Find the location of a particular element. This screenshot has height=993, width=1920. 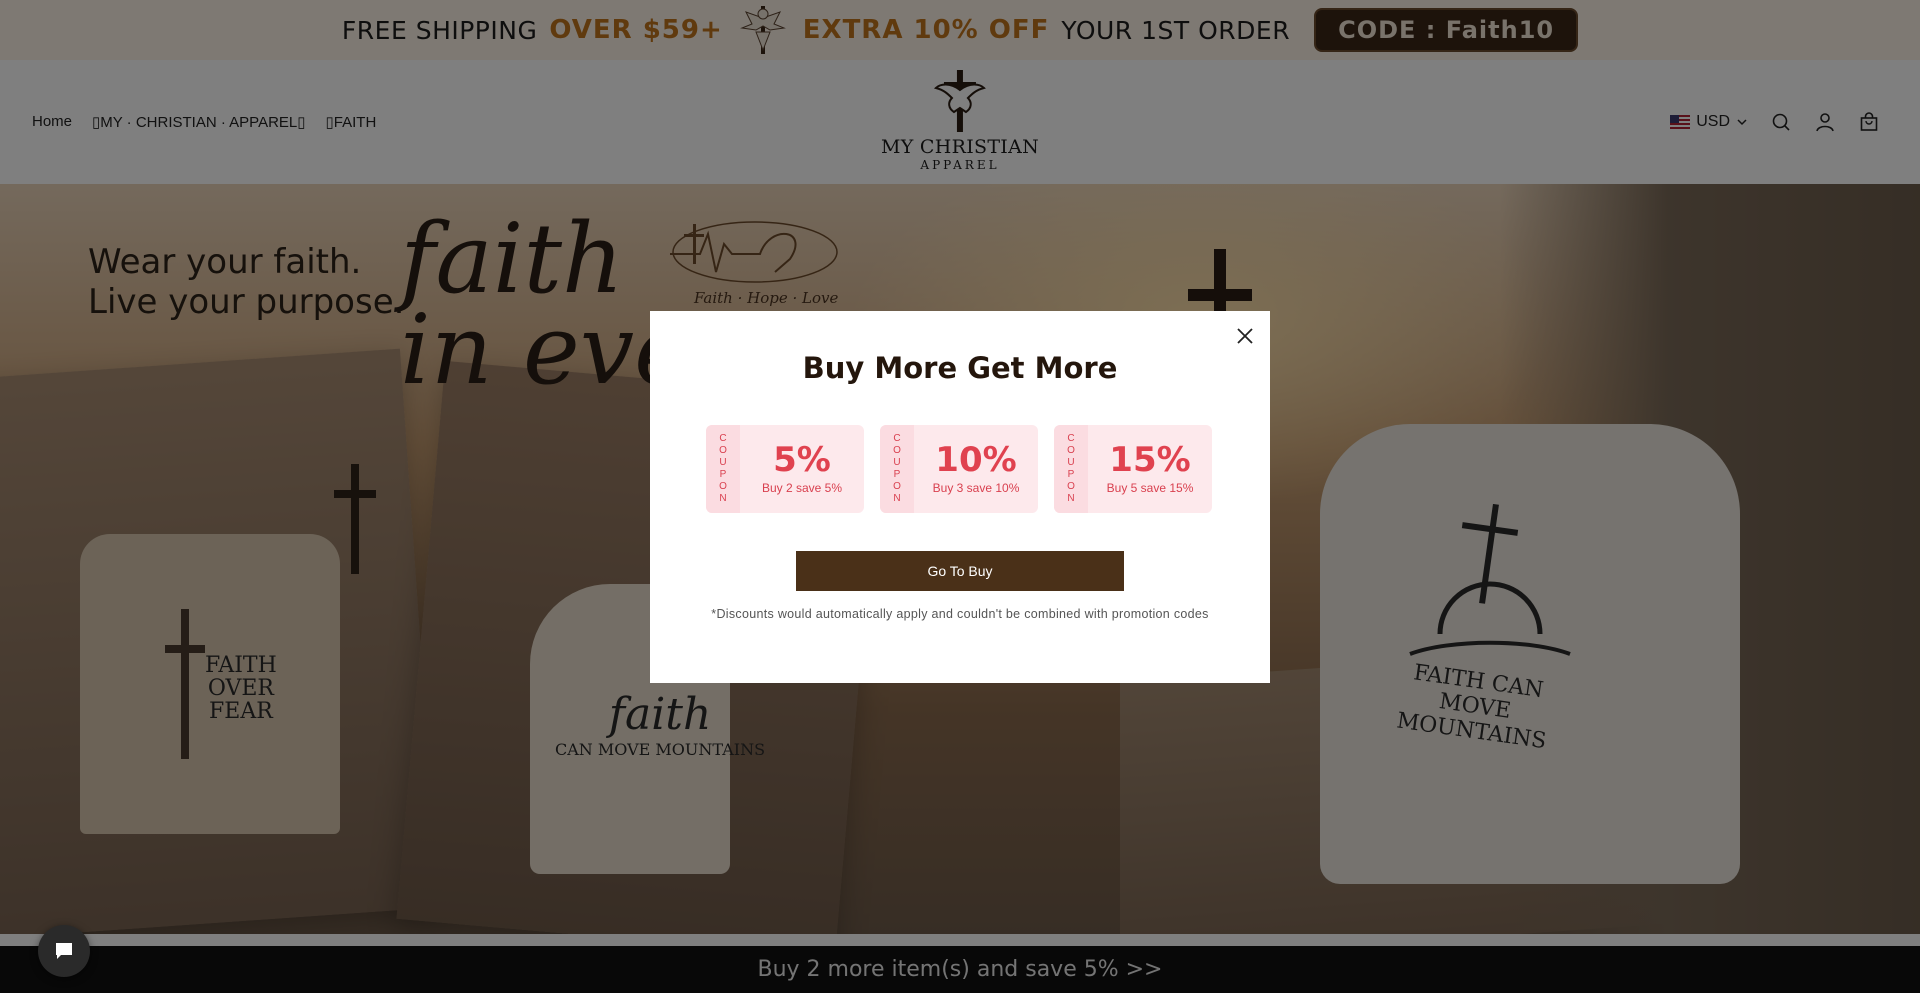

chat-icon is located at coordinates (64, 951).